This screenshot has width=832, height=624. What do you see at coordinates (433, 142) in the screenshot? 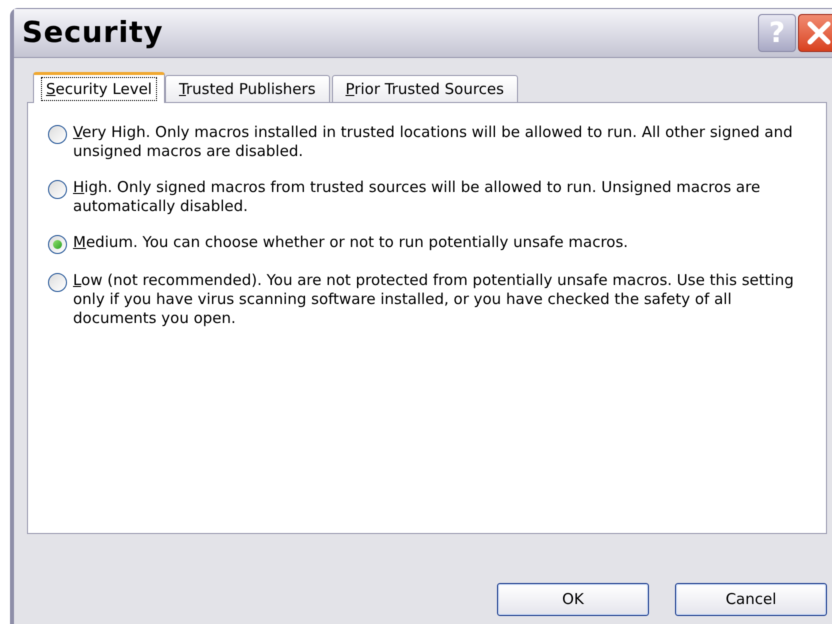
I see `radio-label: Very High. Only macros installed in trusted locations will be allowed to run. All other signed and unsigned macros are disabled.` at bounding box center [433, 142].